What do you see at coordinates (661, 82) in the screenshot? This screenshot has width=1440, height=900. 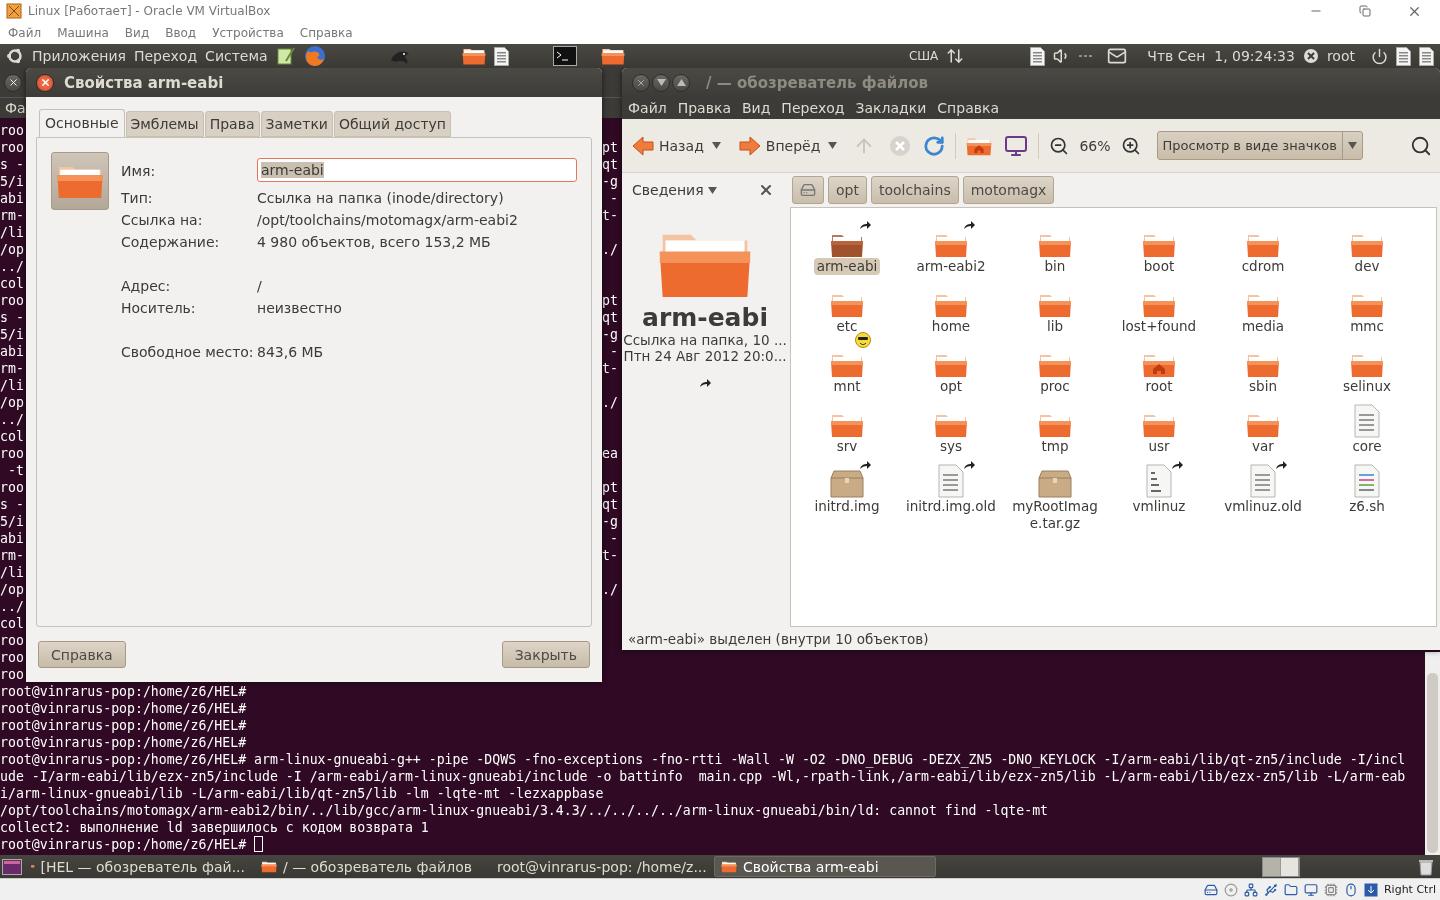 I see `minimize-button` at bounding box center [661, 82].